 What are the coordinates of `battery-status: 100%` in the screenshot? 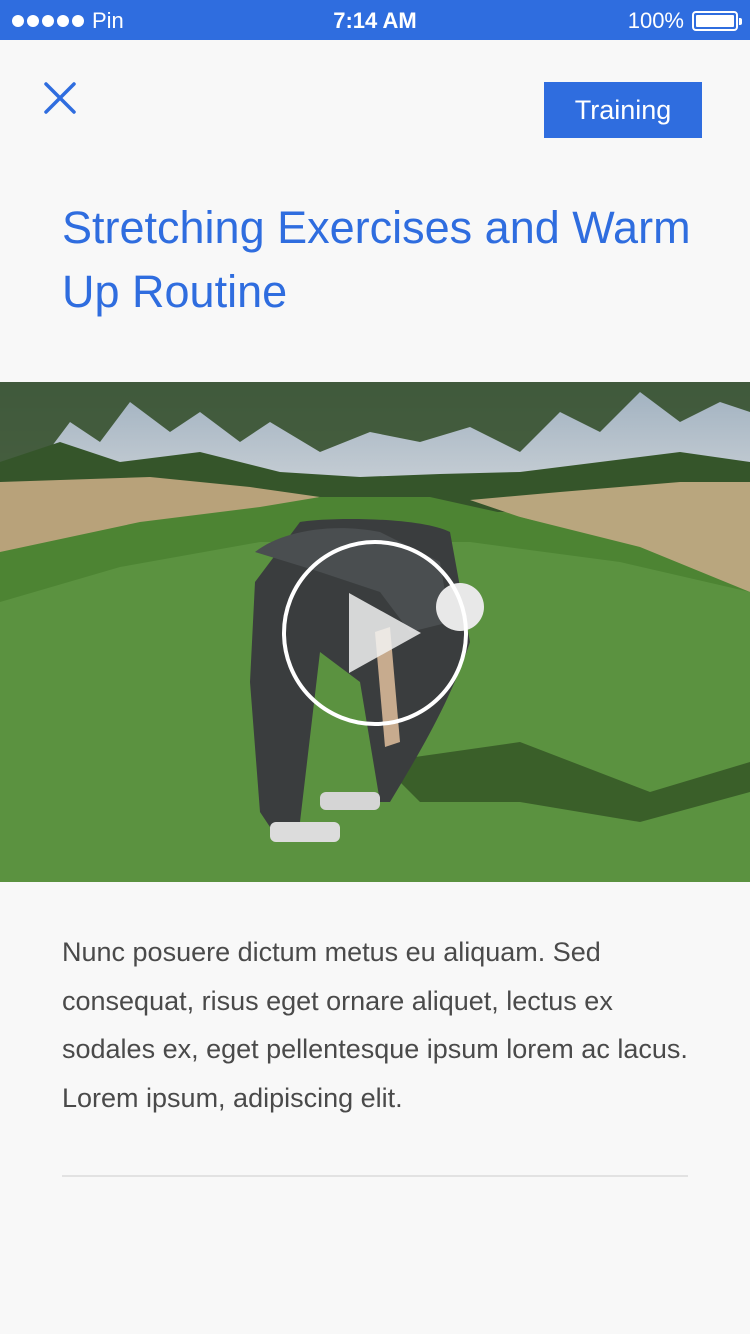 It's located at (684, 21).